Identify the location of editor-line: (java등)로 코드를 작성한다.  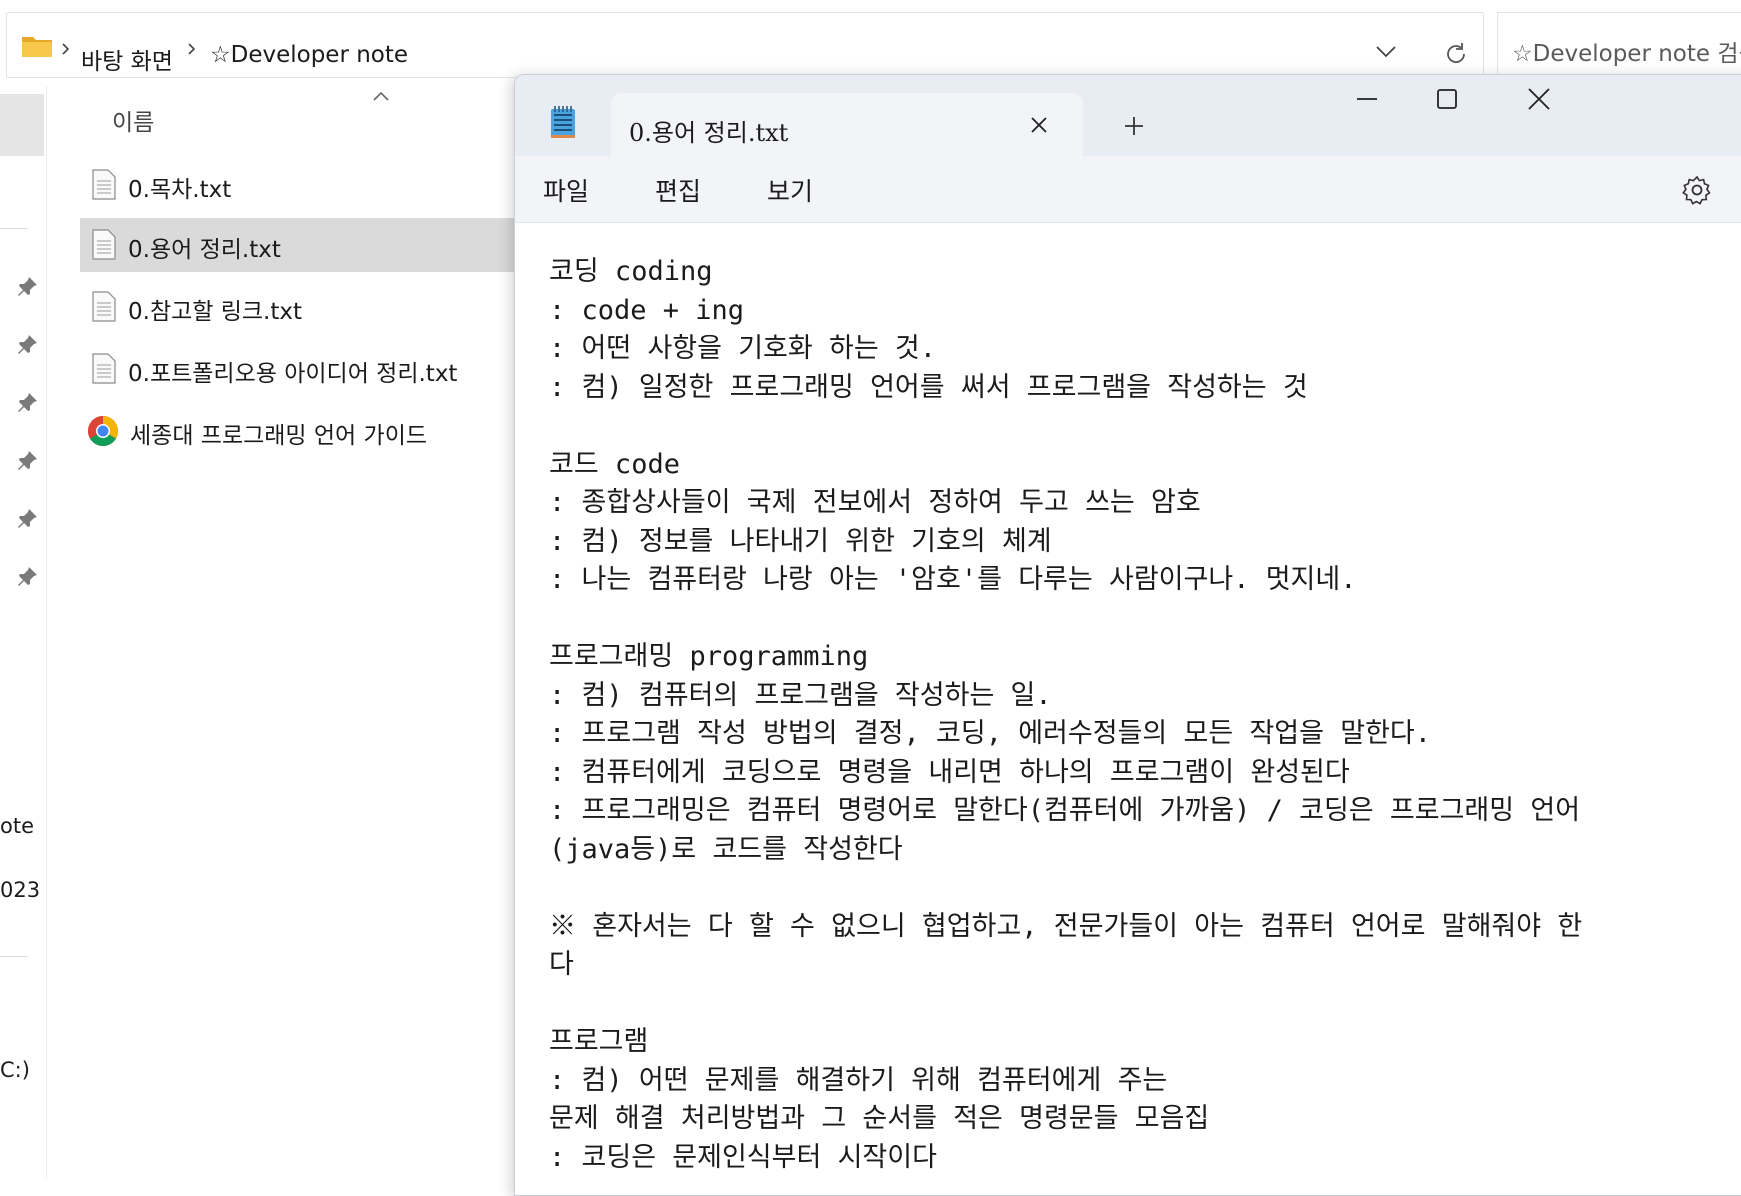
(726, 849).